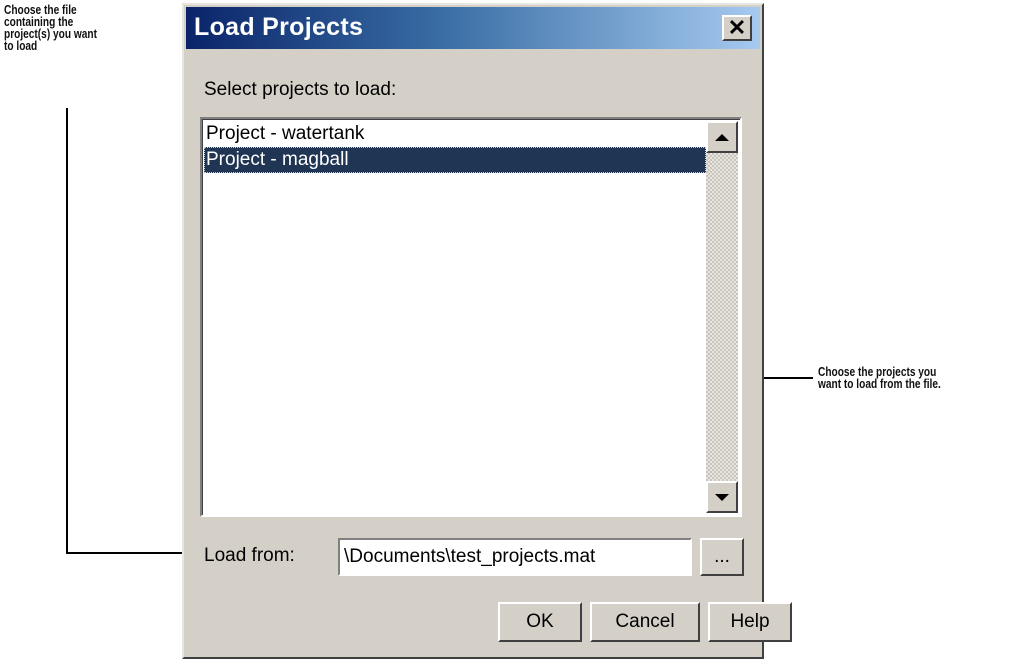  Describe the element at coordinates (540, 622) in the screenshot. I see `ok-button: OK` at that location.